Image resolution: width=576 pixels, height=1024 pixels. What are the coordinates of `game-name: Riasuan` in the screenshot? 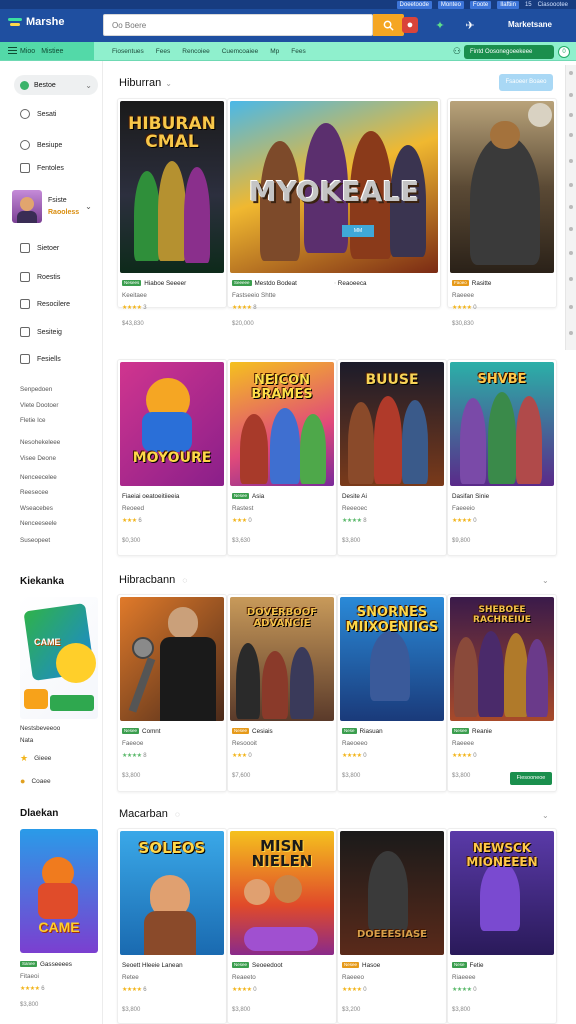 It's located at (371, 731).